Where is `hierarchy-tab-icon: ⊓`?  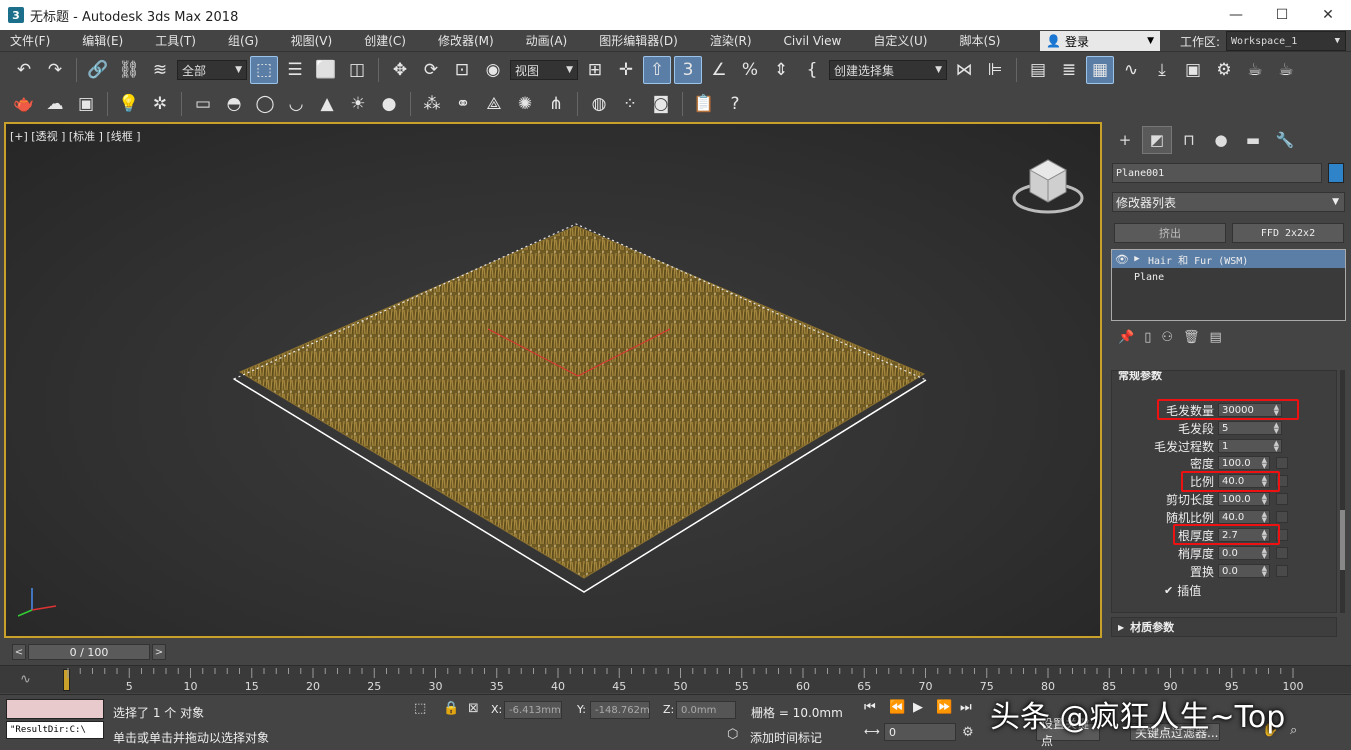 hierarchy-tab-icon: ⊓ is located at coordinates (1189, 140).